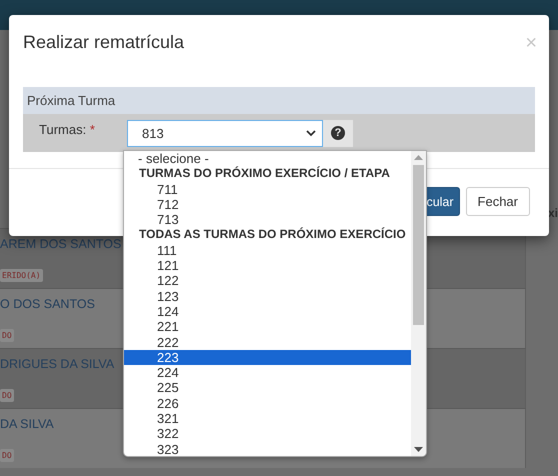  I want to click on close-dialog-button: Fechar, so click(498, 201).